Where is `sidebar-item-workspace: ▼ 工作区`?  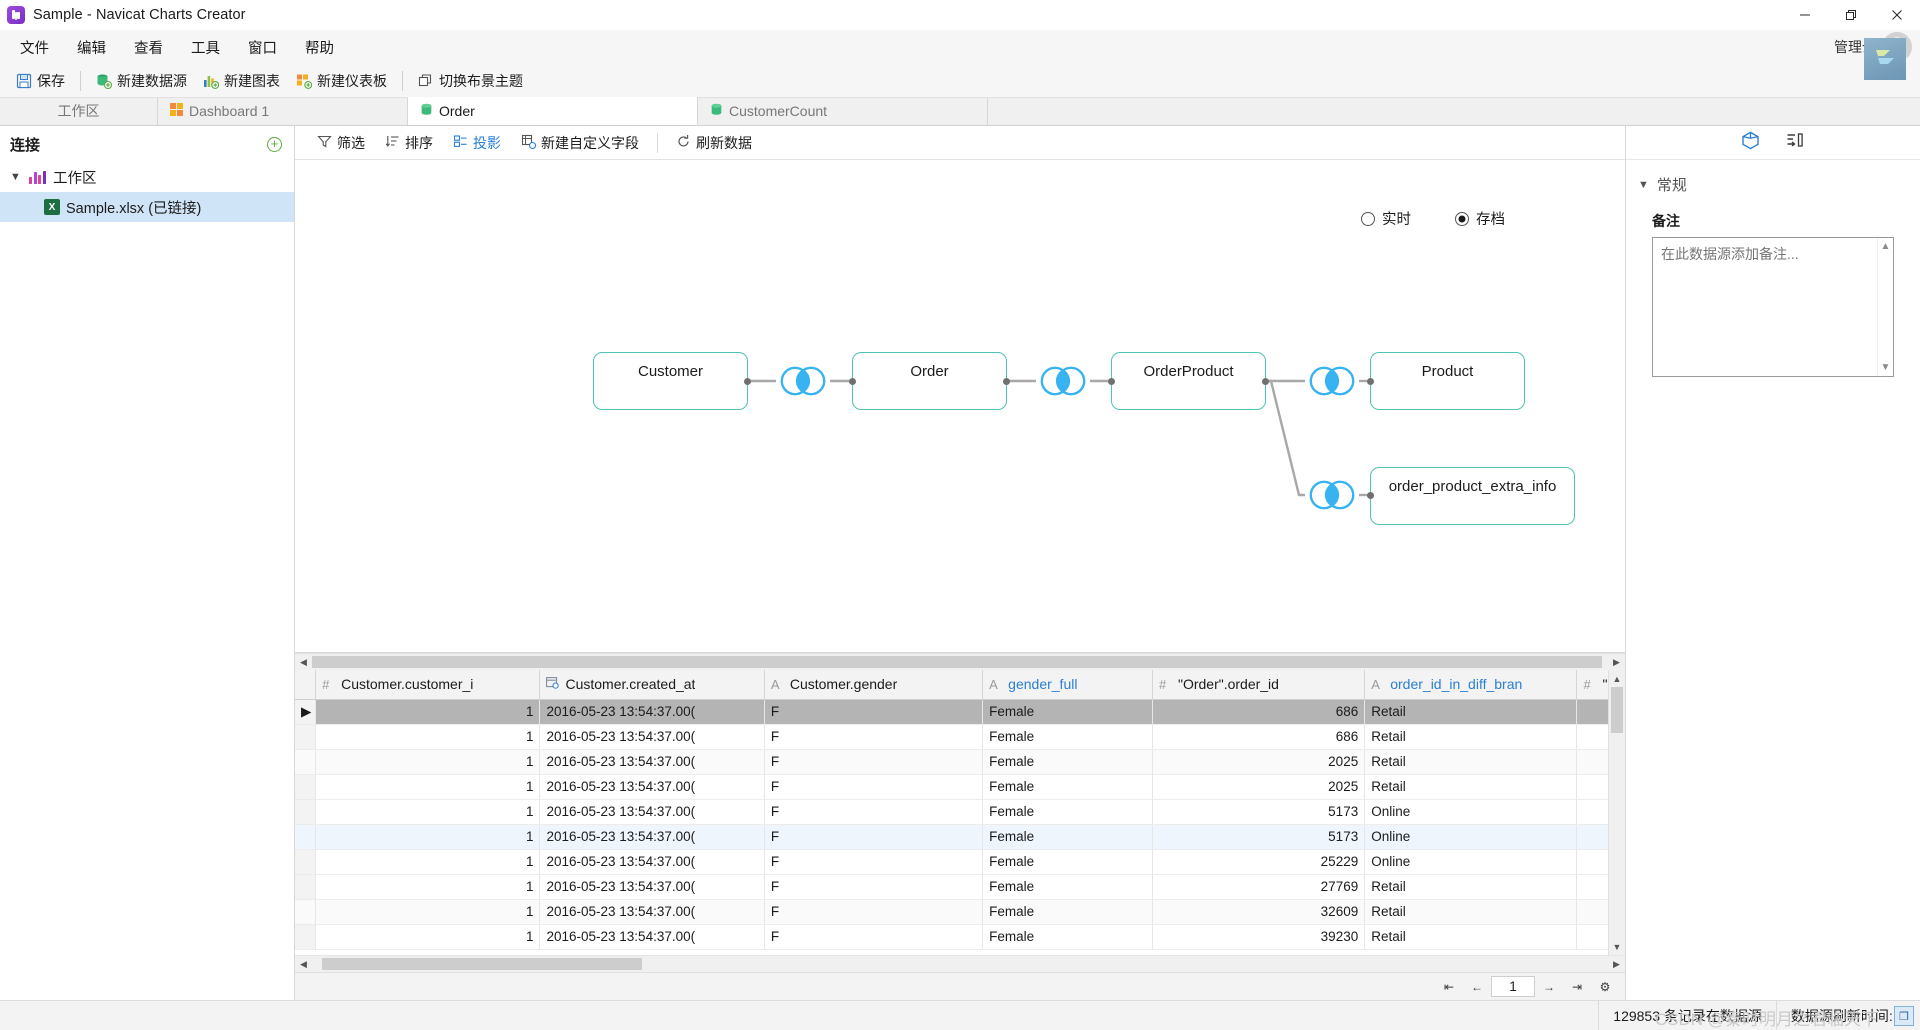 sidebar-item-workspace: ▼ 工作区 is located at coordinates (147, 177).